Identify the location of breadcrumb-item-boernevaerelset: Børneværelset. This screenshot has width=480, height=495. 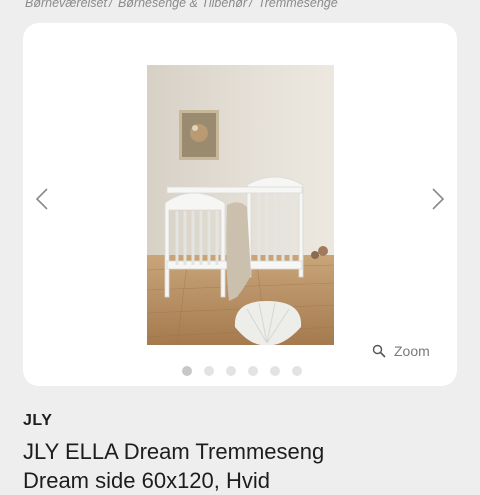
(66, 5).